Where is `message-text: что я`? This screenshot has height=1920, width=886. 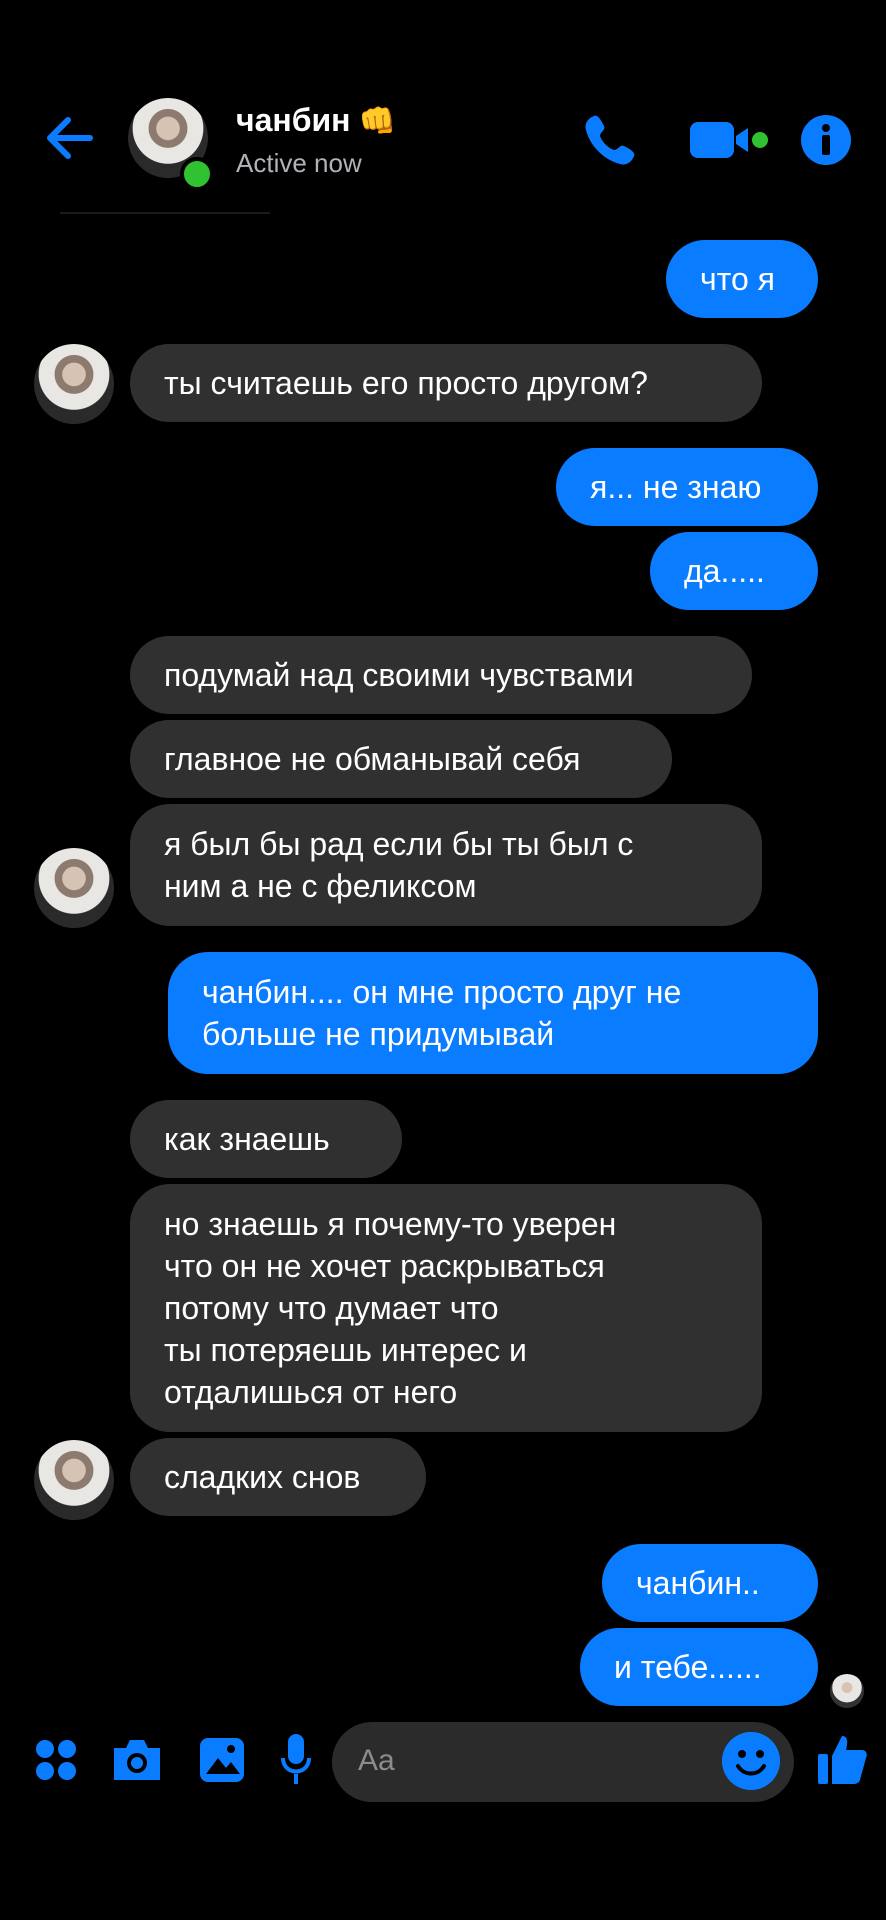
message-text: что я is located at coordinates (737, 279).